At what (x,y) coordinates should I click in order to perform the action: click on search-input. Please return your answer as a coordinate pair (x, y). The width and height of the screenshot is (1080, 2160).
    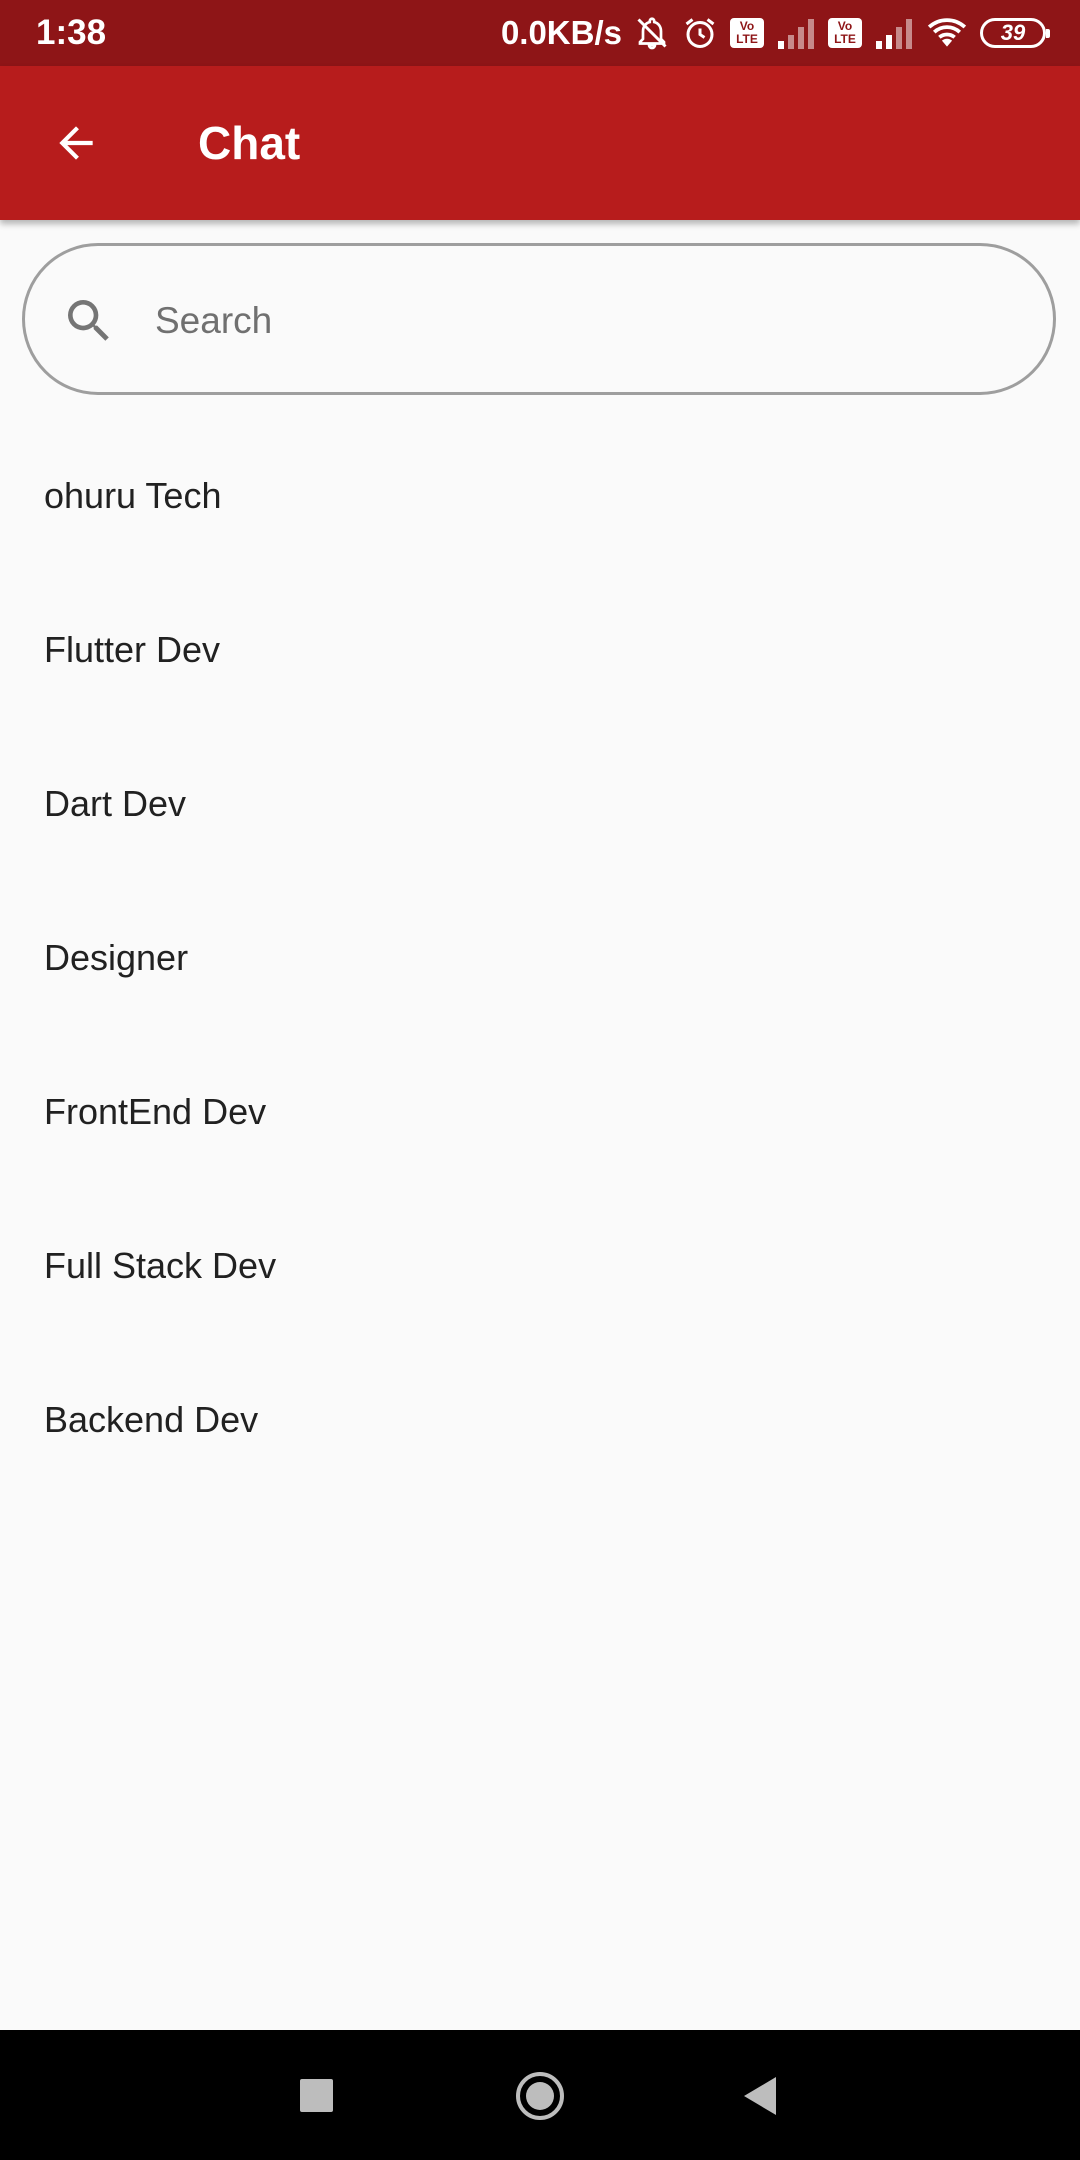
    Looking at the image, I should click on (585, 321).